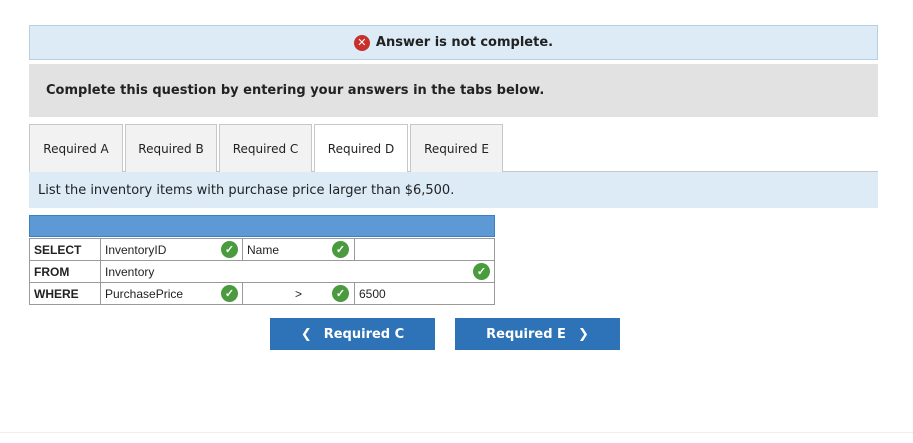 The image size is (913, 443). Describe the element at coordinates (65, 293) in the screenshot. I see `keyword-where: WHERE` at that location.